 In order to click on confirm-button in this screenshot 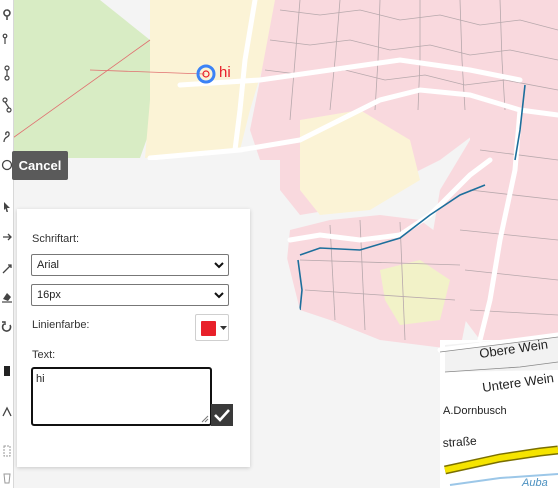, I will do `click(222, 415)`.